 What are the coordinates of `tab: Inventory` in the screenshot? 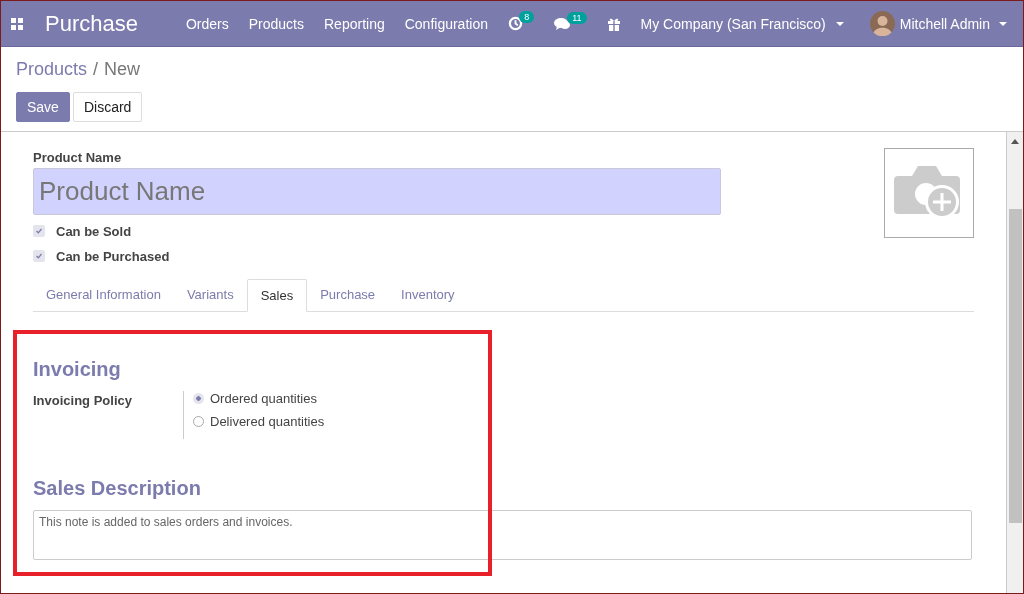 It's located at (428, 295).